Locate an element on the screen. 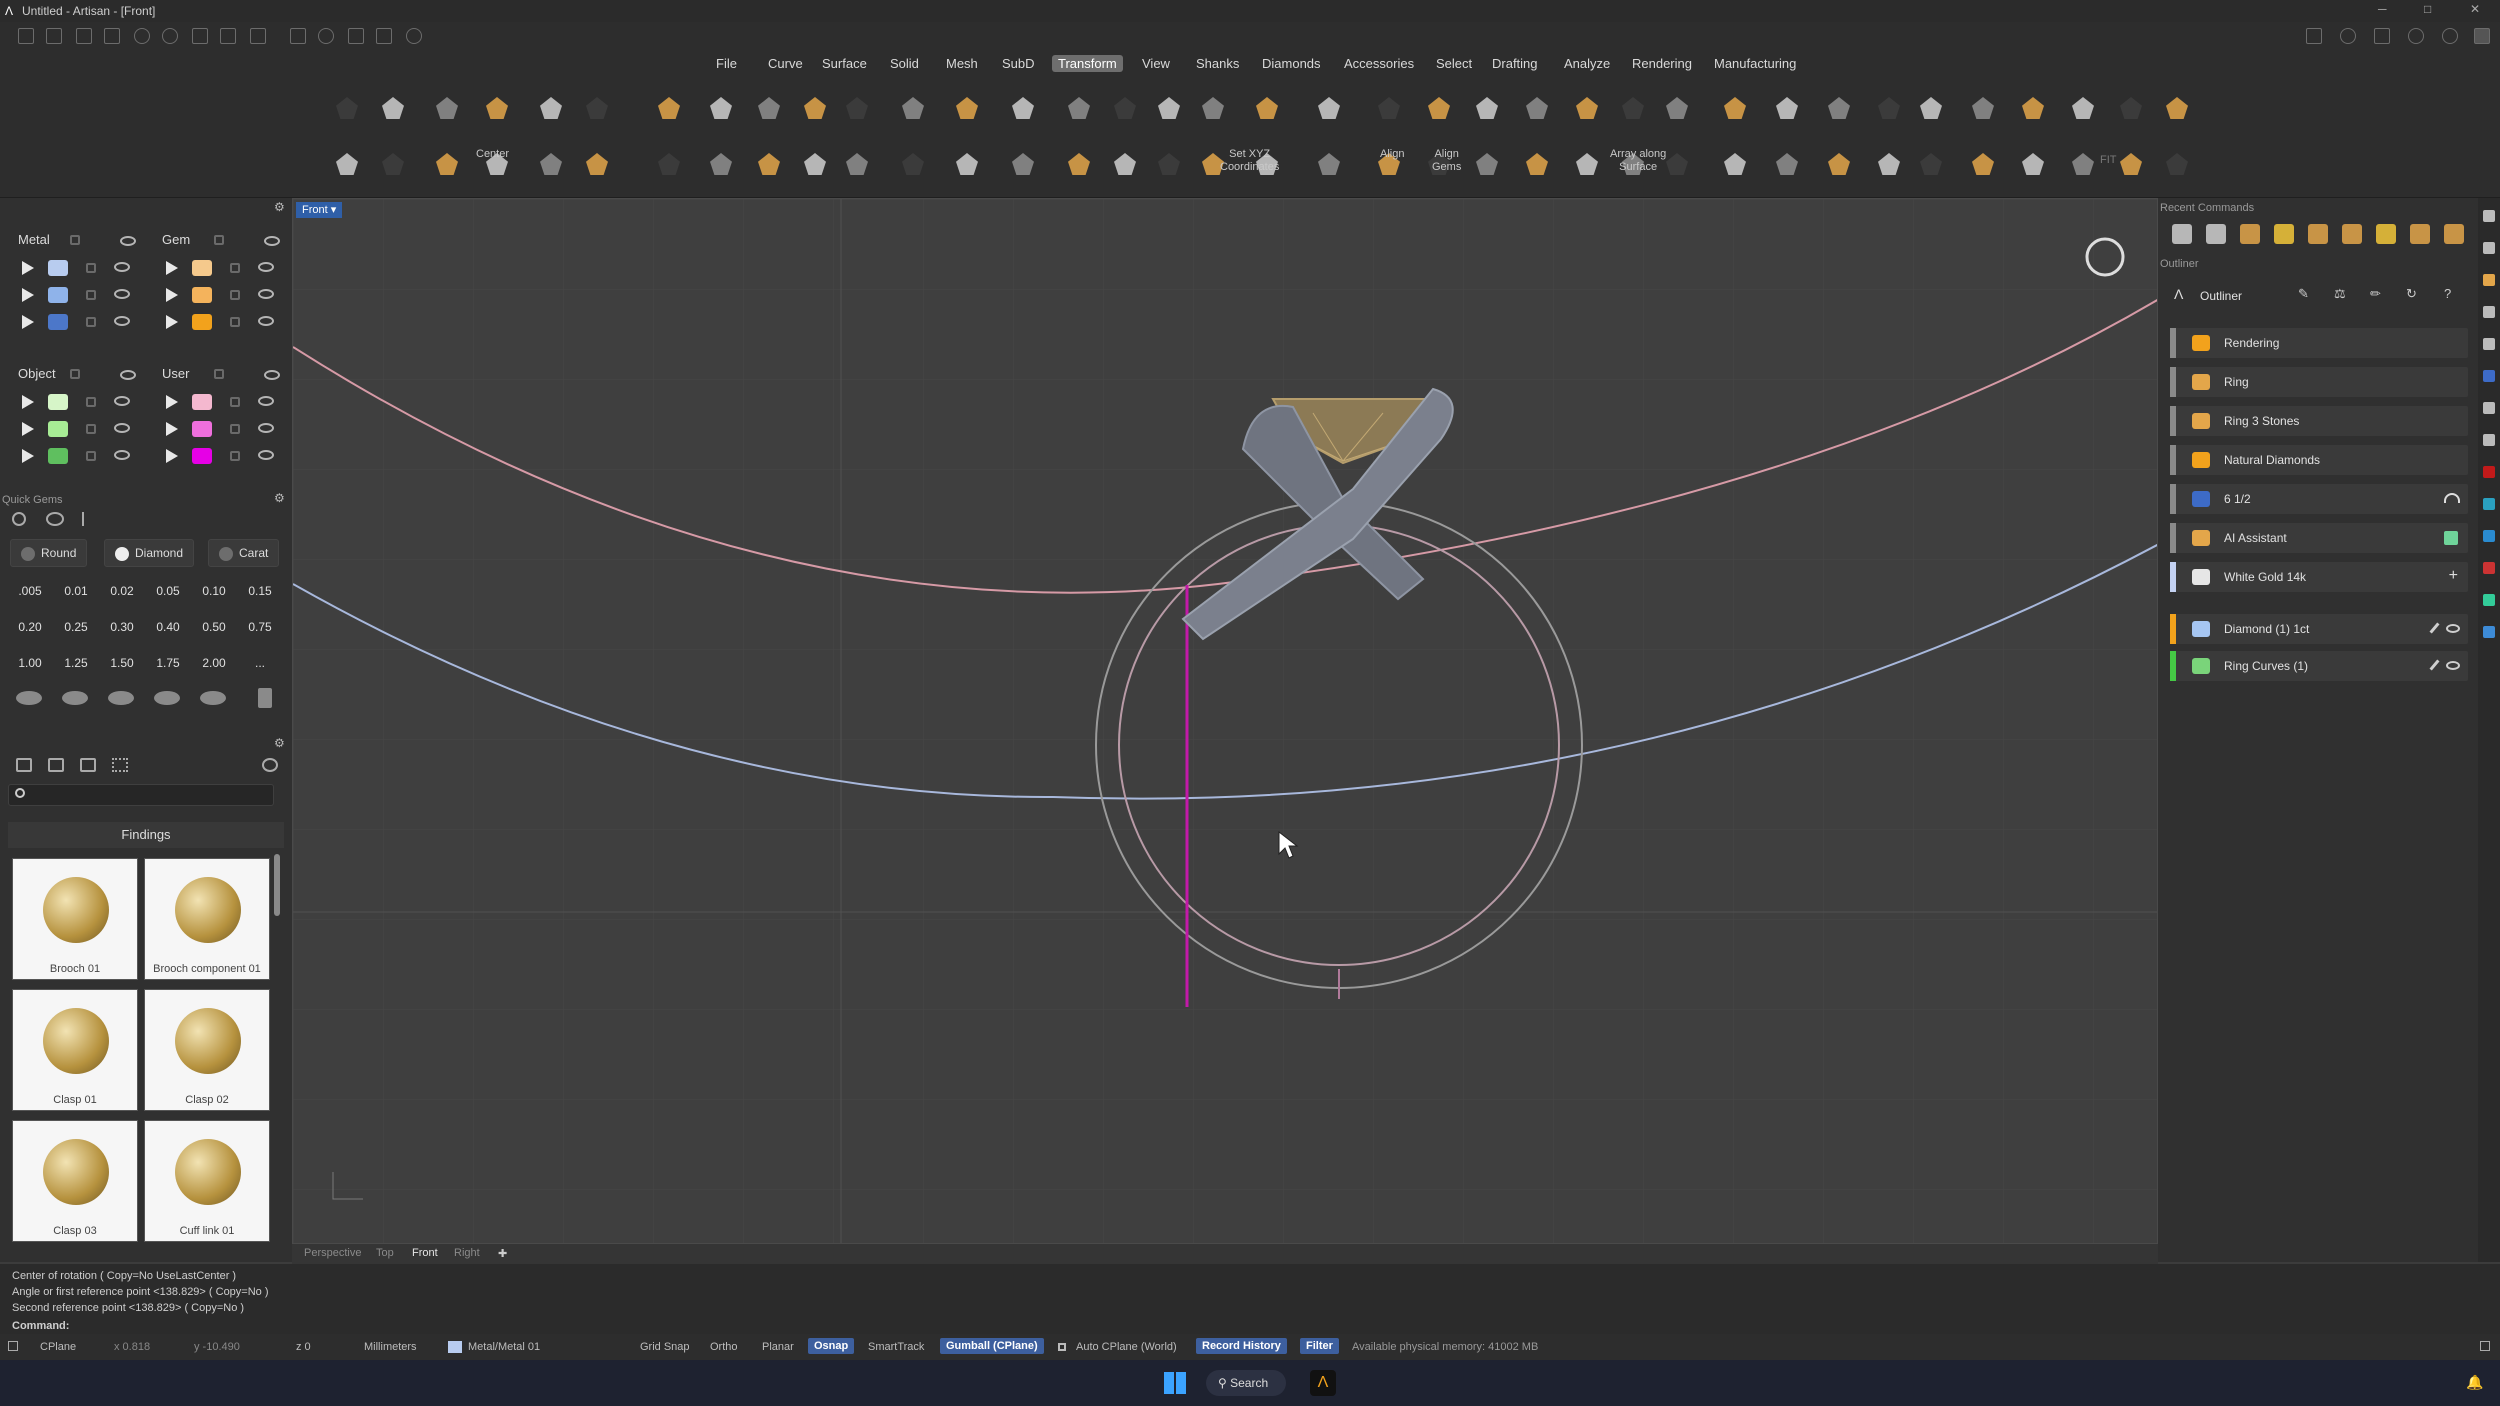  edit-pencil-icon is located at coordinates (2434, 628).